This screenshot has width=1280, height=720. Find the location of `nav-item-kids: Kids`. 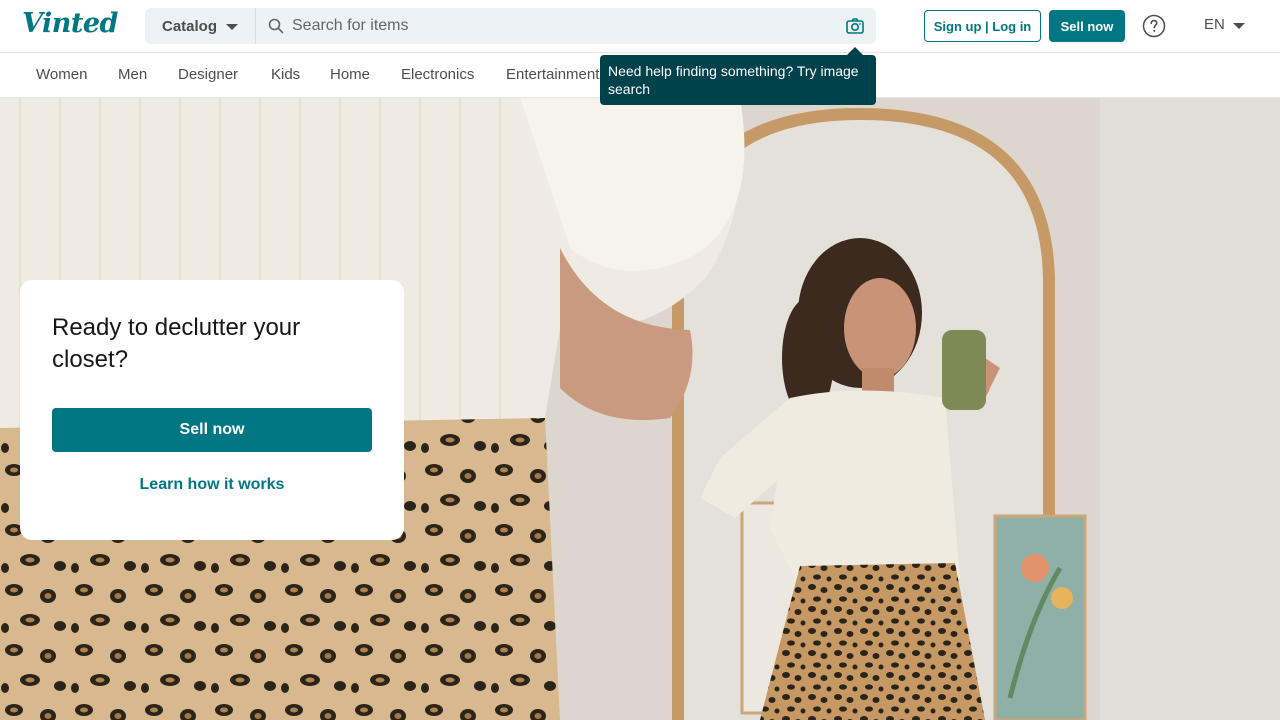

nav-item-kids: Kids is located at coordinates (285, 74).